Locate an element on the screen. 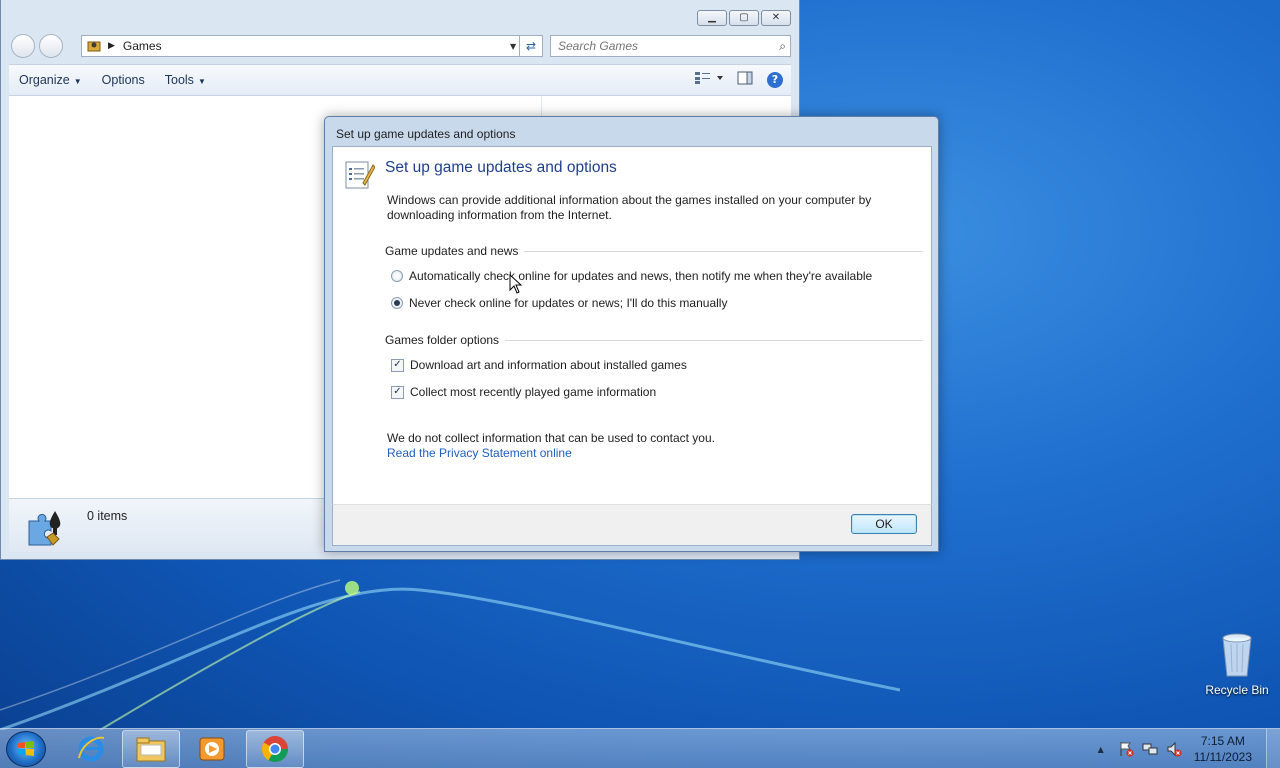 The height and width of the screenshot is (768, 1280). radio-never-indicator is located at coordinates (397, 303).